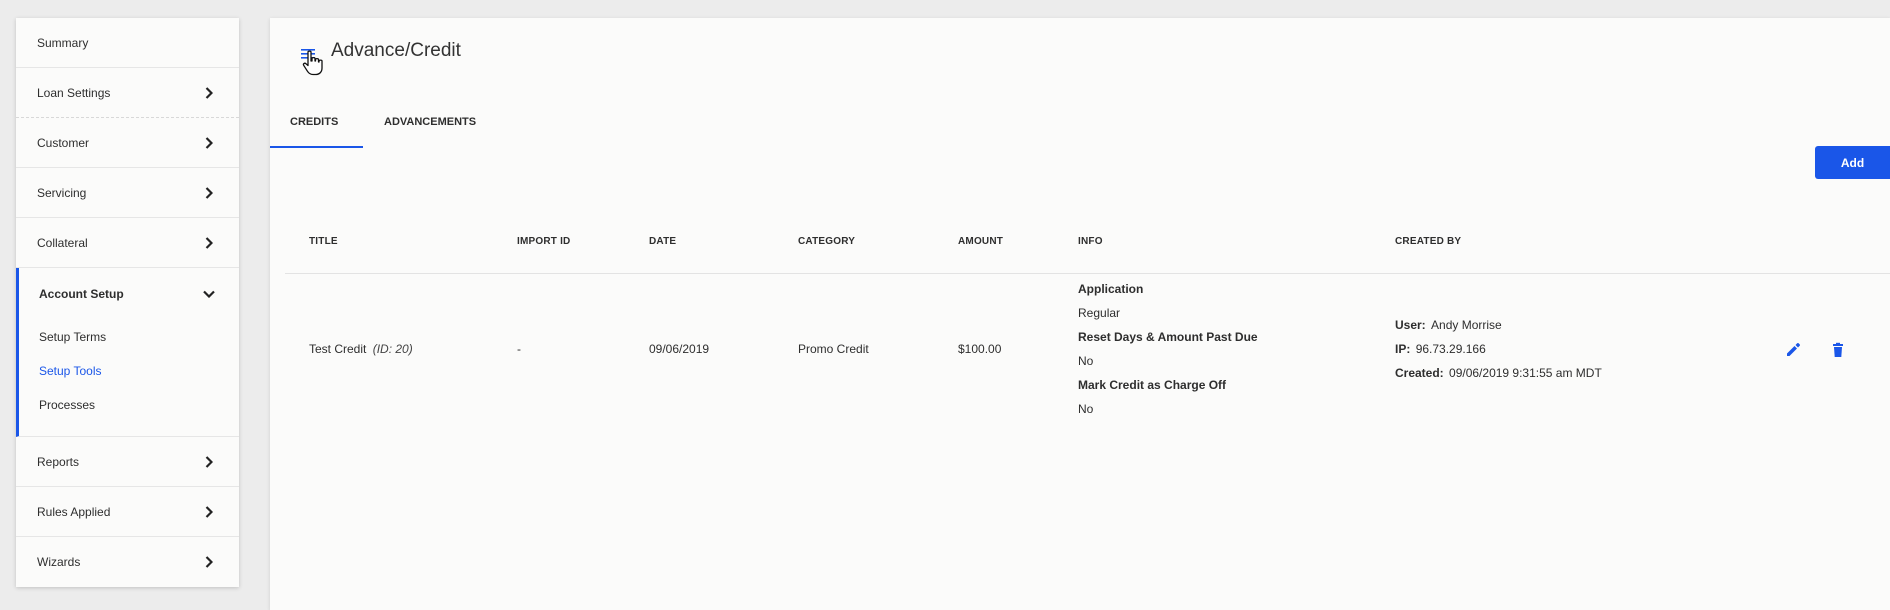 The image size is (1890, 610). Describe the element at coordinates (679, 349) in the screenshot. I see `row-date: 09/06/2019` at that location.